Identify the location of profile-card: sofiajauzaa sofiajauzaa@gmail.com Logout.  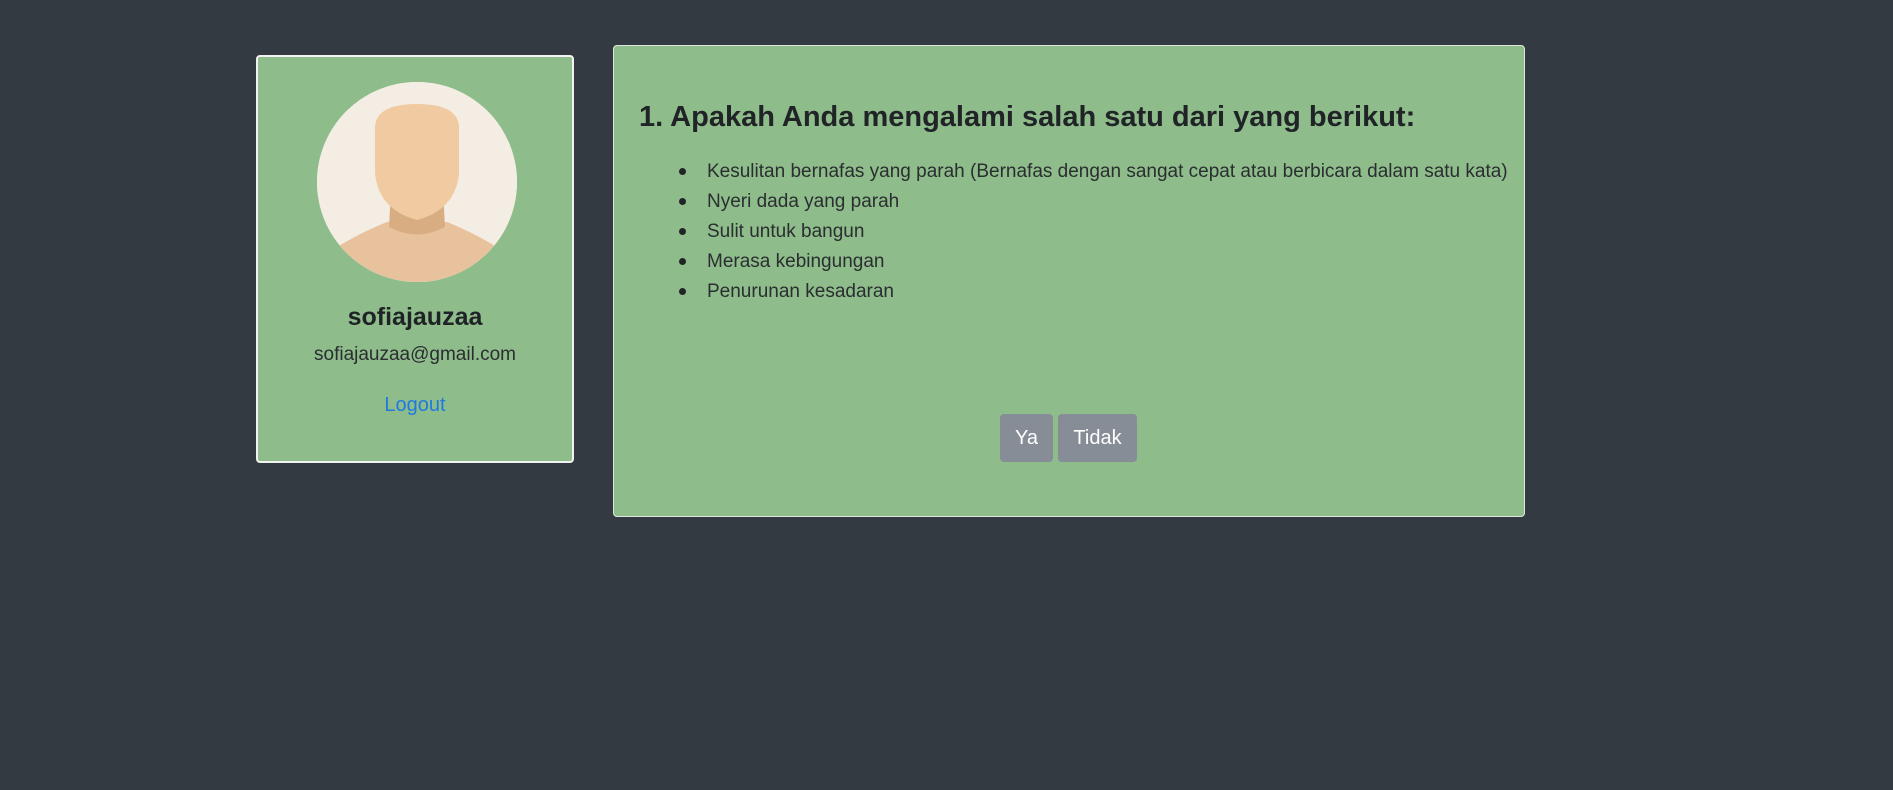
(415, 259).